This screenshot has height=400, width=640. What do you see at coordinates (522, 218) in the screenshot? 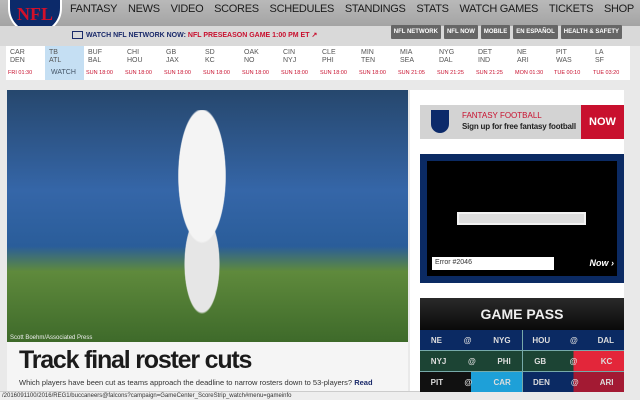
I see `video-player: Error #2046 Now ›` at bounding box center [522, 218].